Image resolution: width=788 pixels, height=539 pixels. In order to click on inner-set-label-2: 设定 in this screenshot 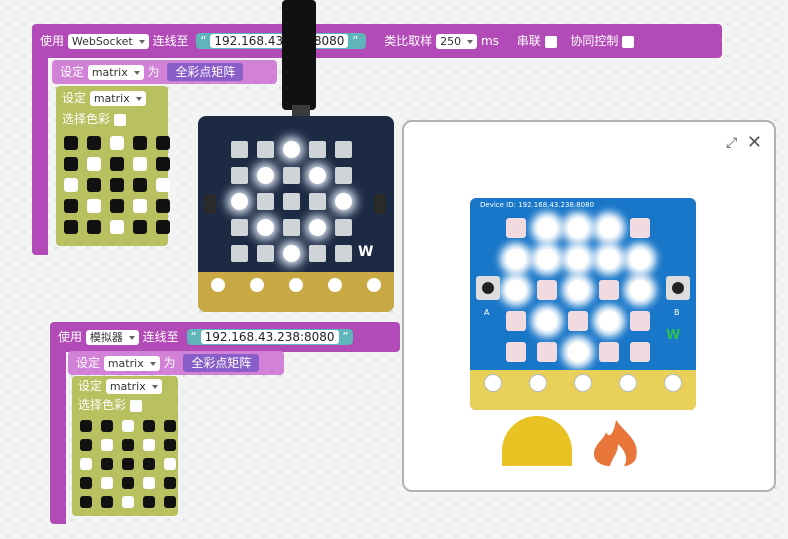, I will do `click(90, 386)`.